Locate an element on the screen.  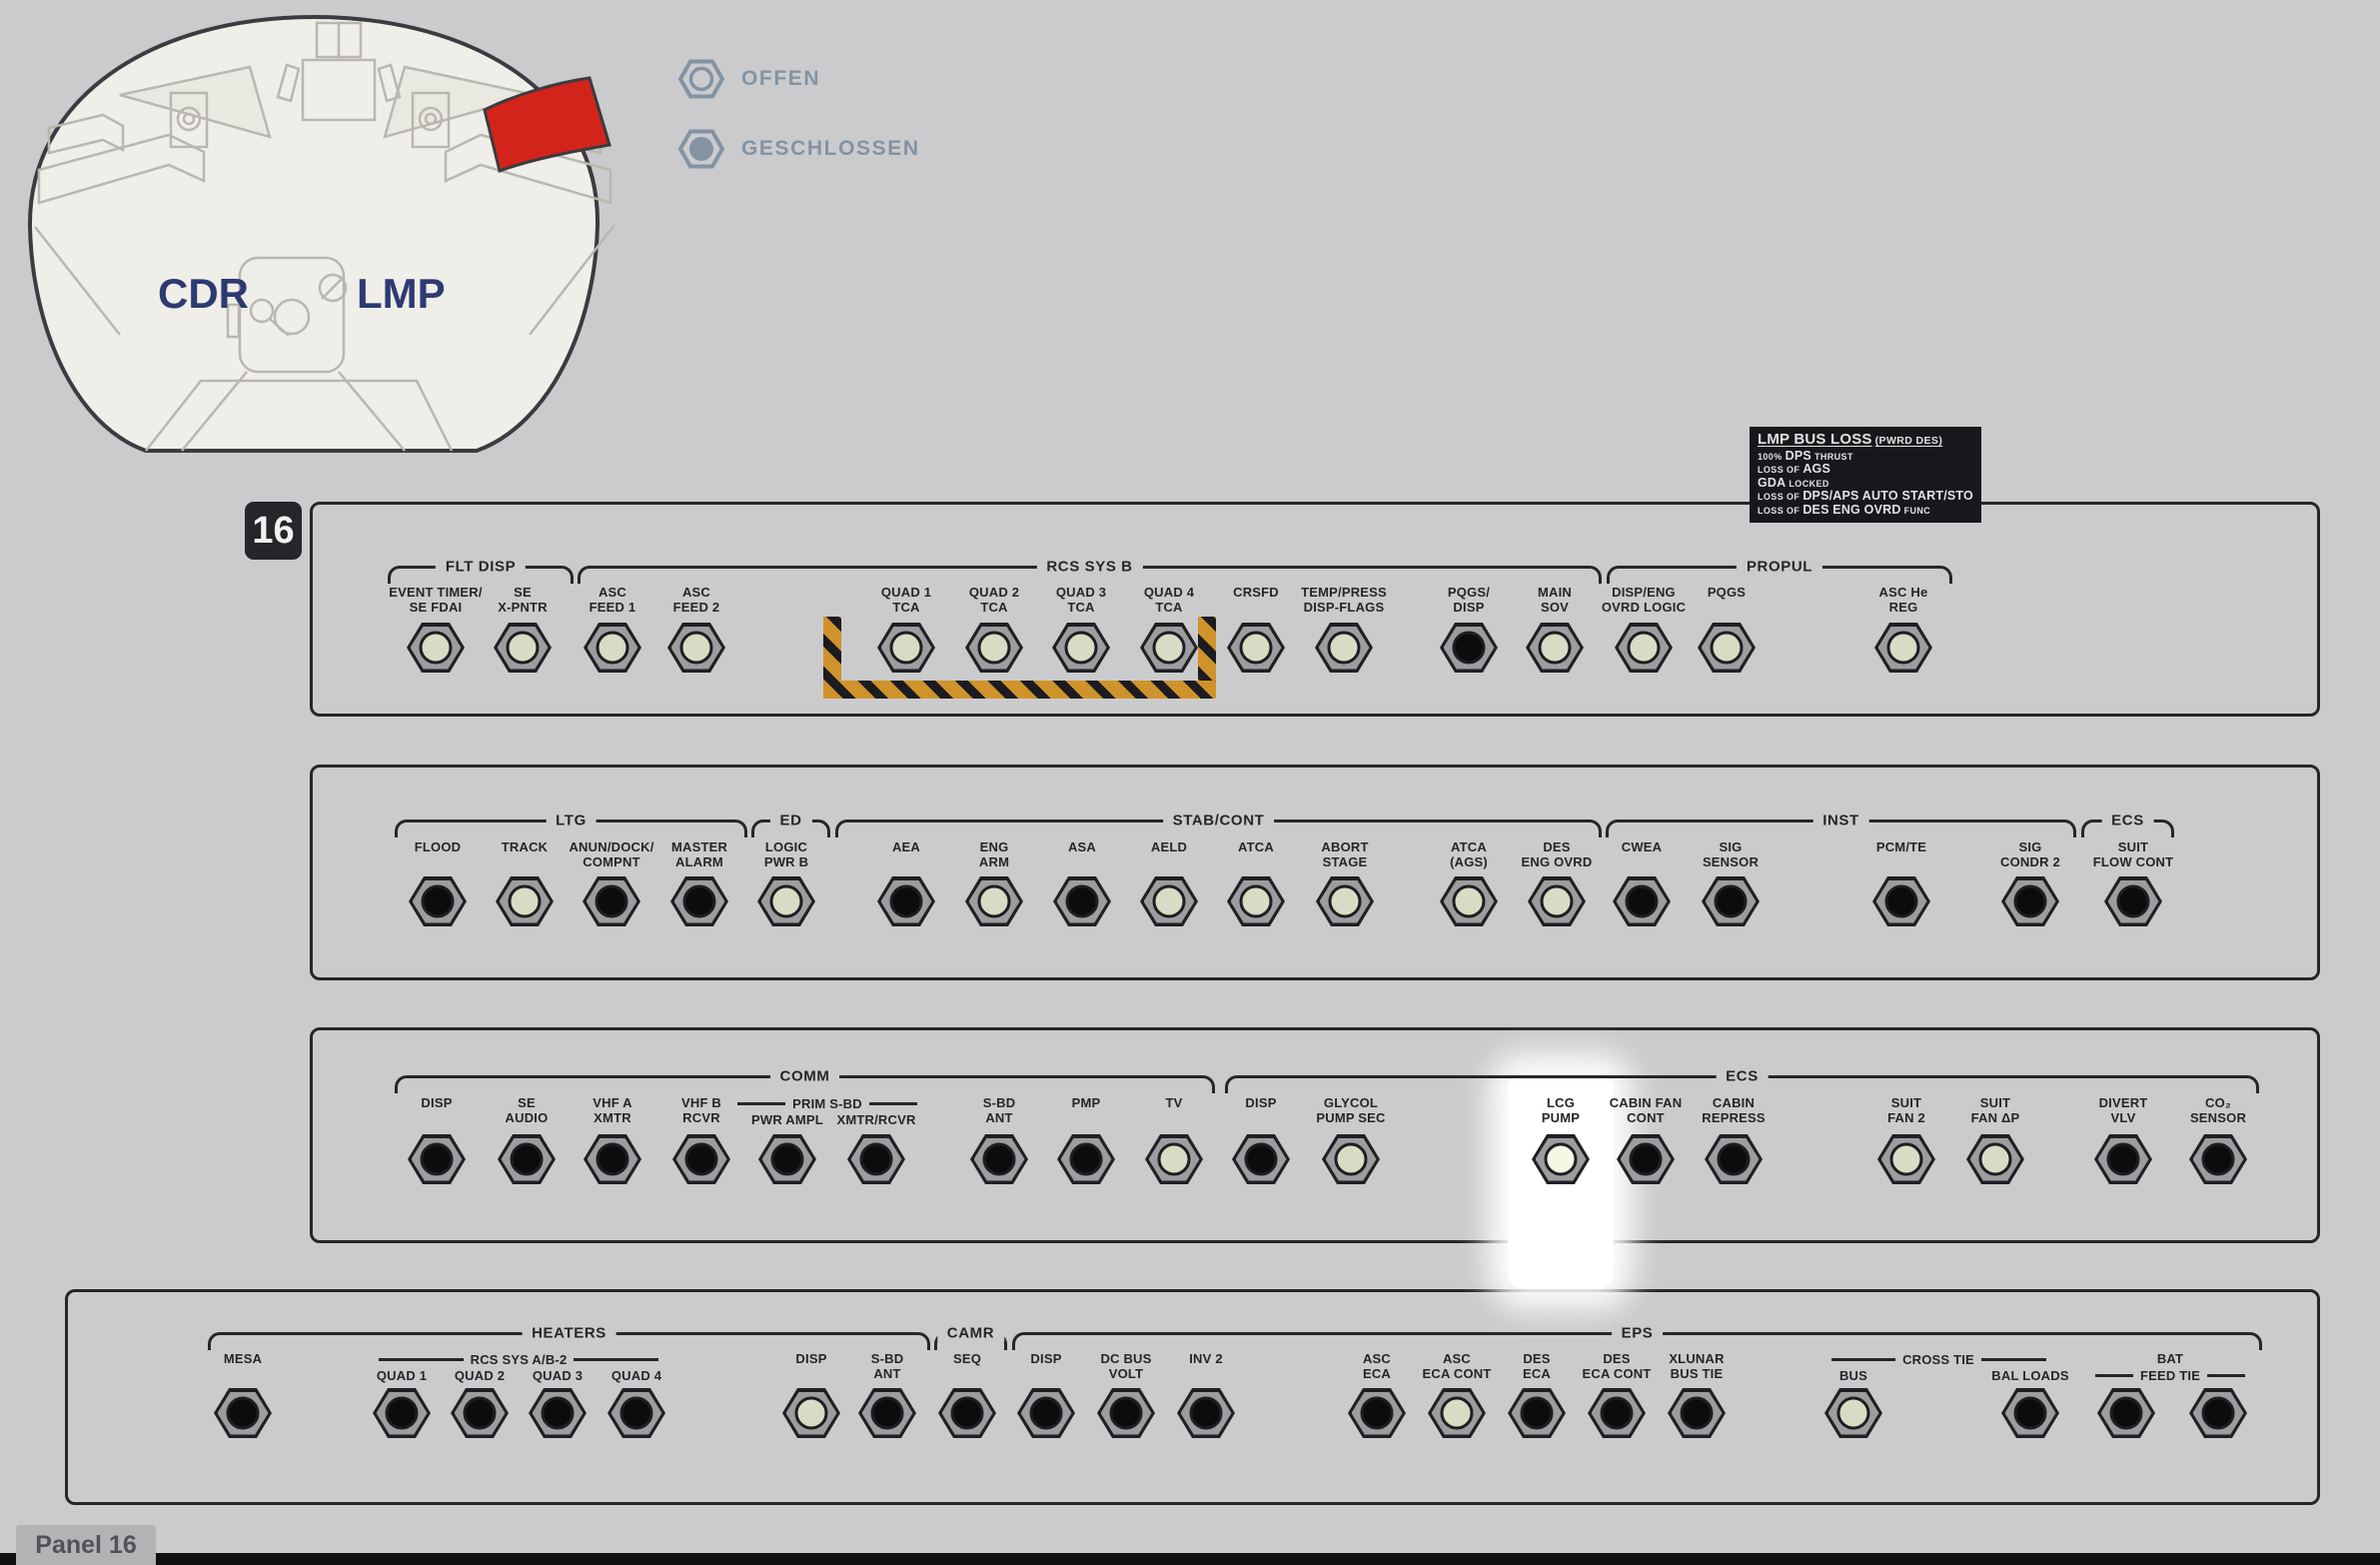
breaker-label-line: TEMP/PRESS is located at coordinates (1344, 592).